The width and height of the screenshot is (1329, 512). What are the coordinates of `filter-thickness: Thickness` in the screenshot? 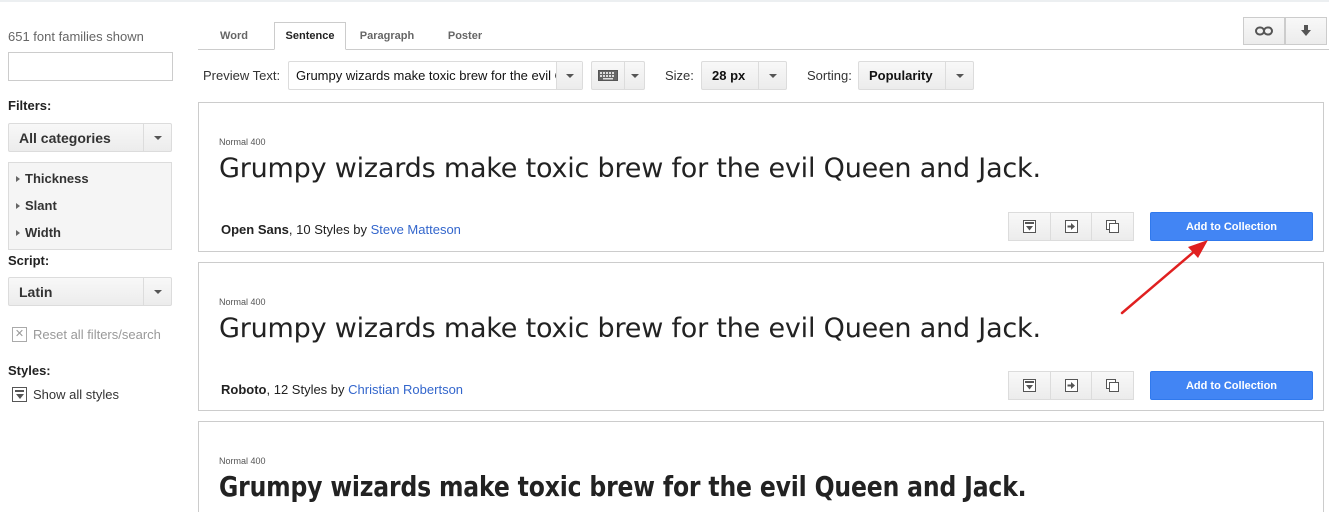 It's located at (52, 178).